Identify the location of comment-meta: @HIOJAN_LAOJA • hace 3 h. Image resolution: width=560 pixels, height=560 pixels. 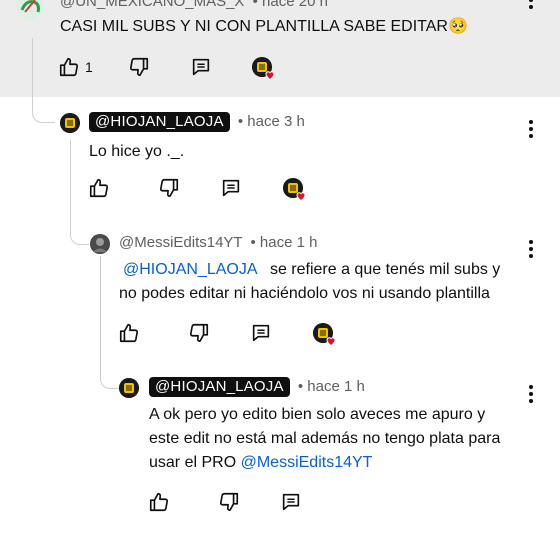
(197, 122).